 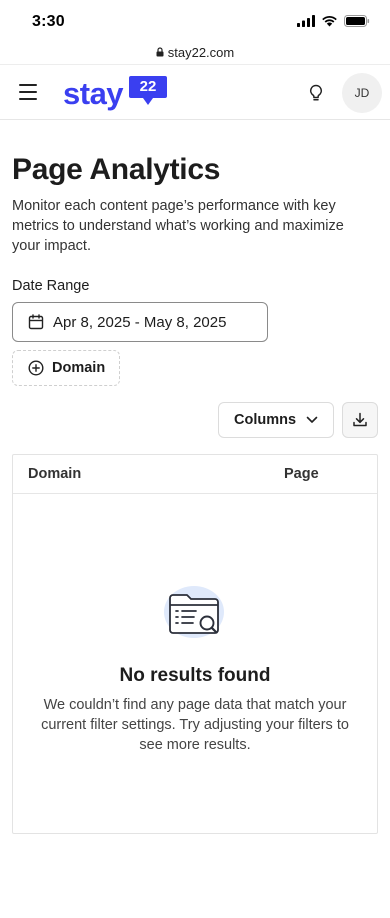 I want to click on url-text: stay22.com, so click(x=201, y=52).